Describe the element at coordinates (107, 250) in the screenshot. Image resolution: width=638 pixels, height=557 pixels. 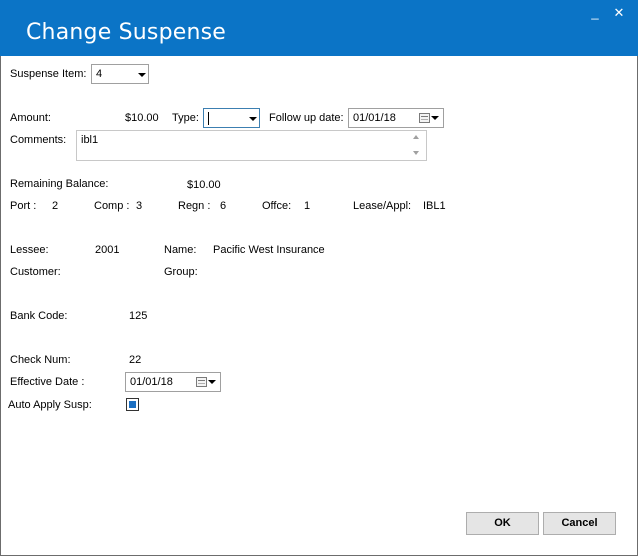
I see `lessee-value: 2001` at that location.